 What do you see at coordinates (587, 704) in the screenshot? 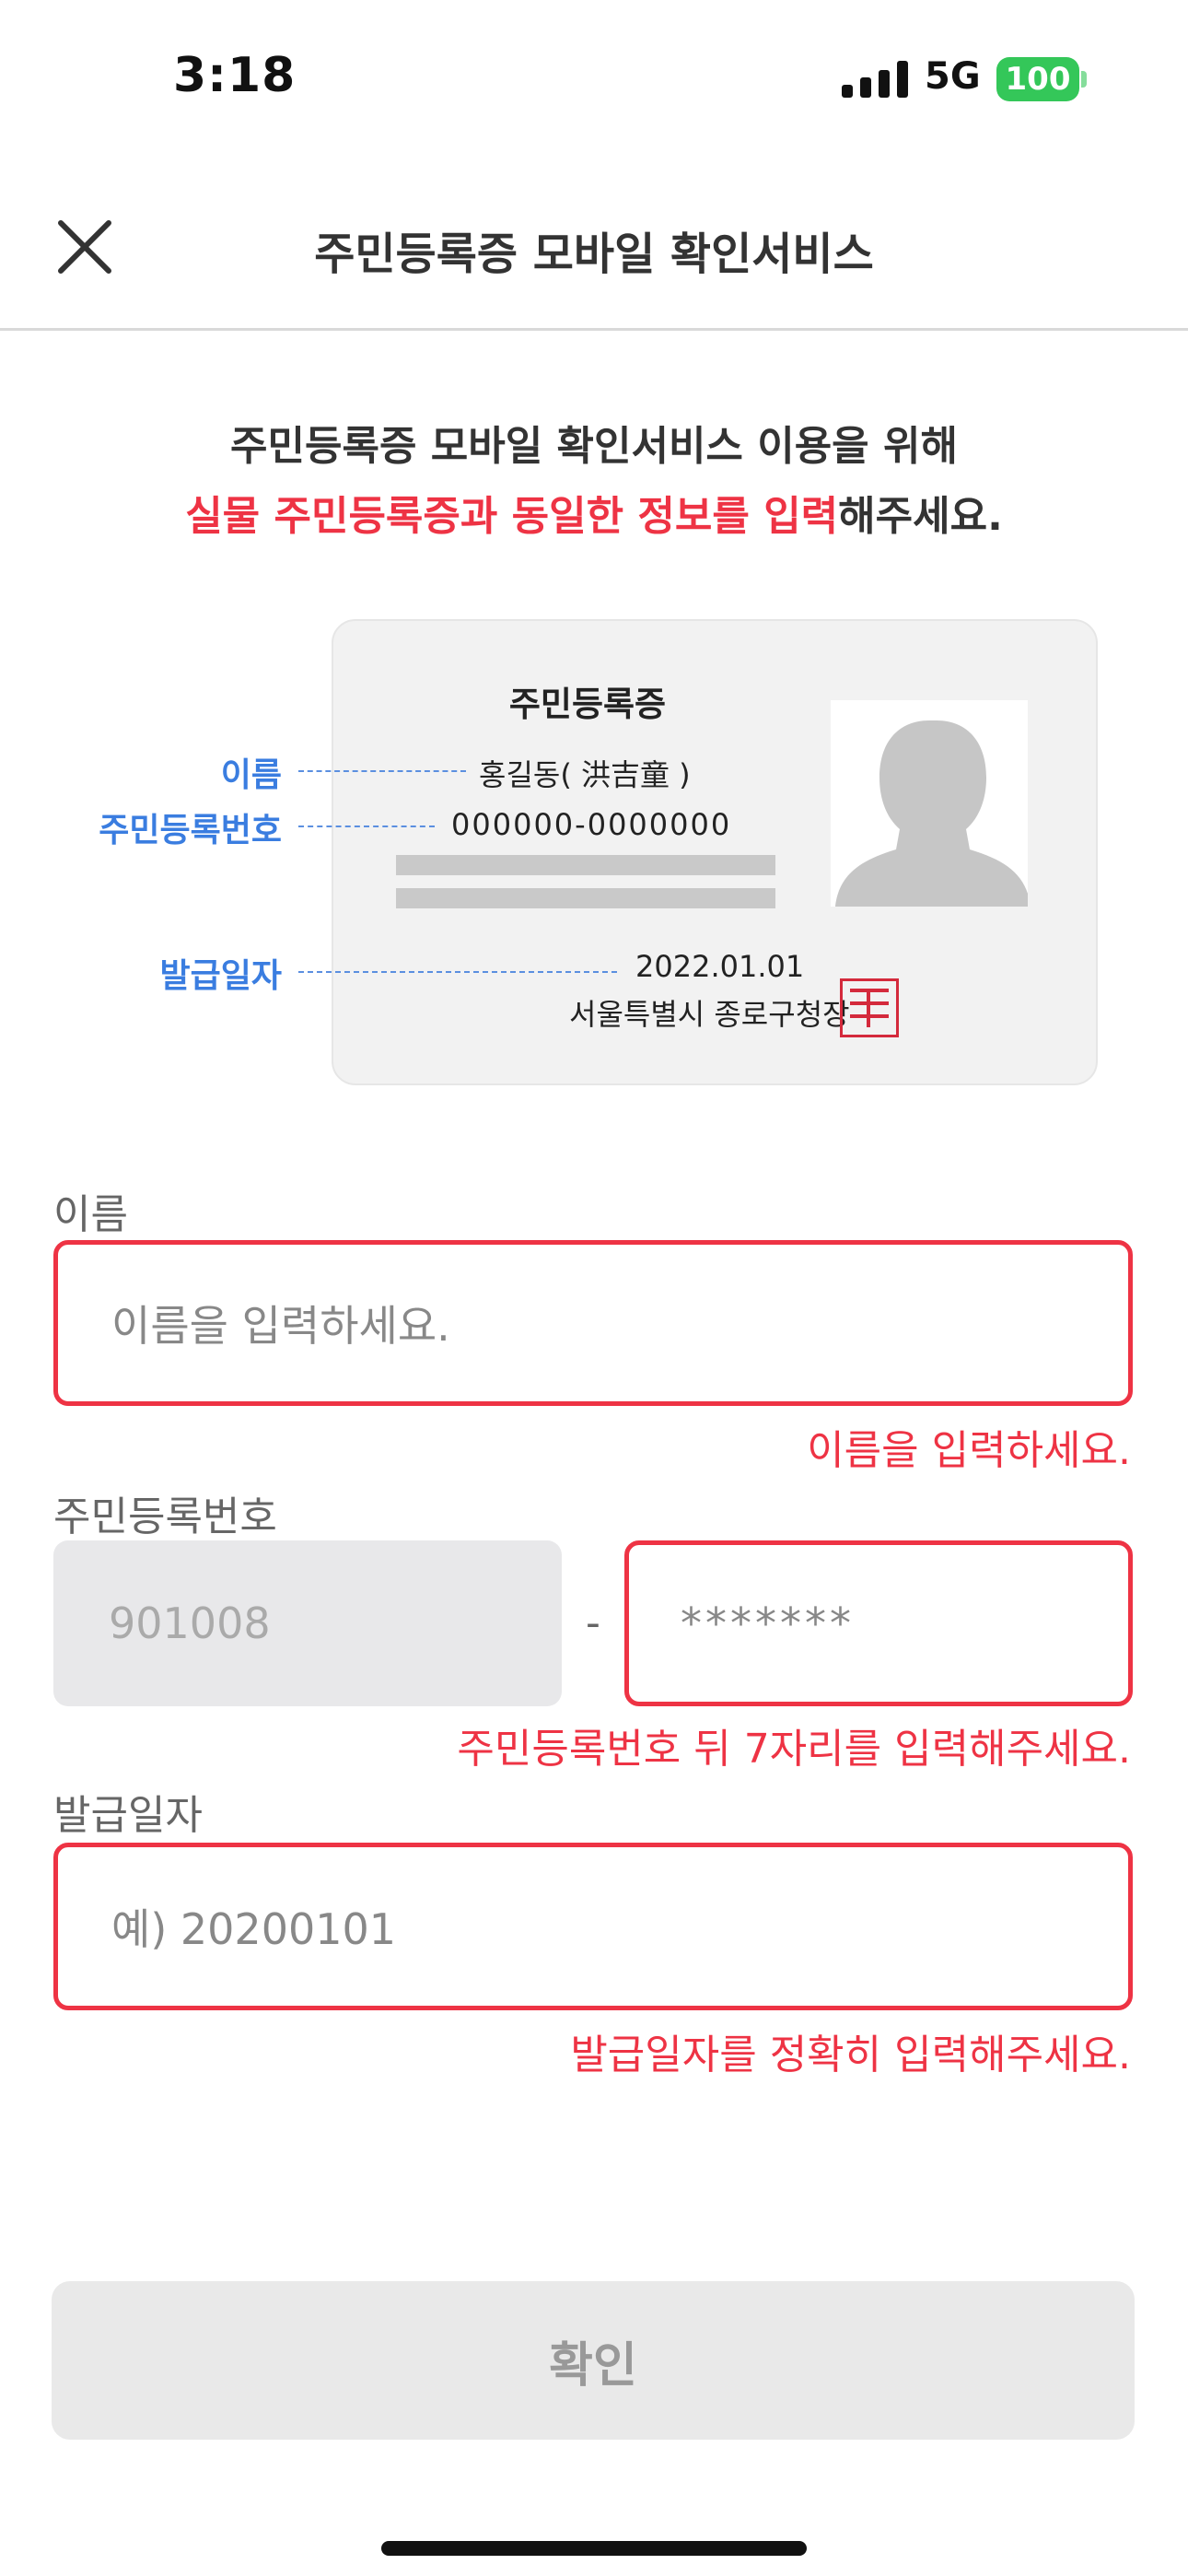
I see `card-title: 주민등록증` at bounding box center [587, 704].